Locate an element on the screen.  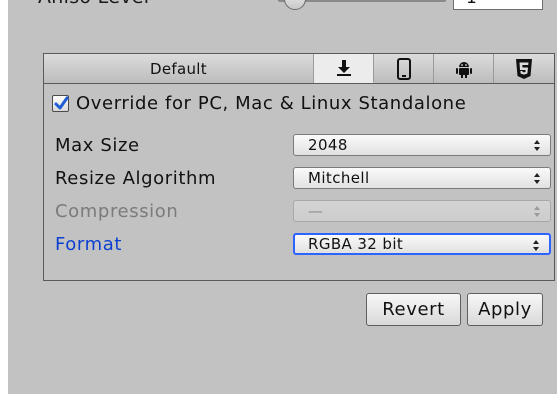
override-label: Override for PC, Mac & Linux Standalone is located at coordinates (271, 103).